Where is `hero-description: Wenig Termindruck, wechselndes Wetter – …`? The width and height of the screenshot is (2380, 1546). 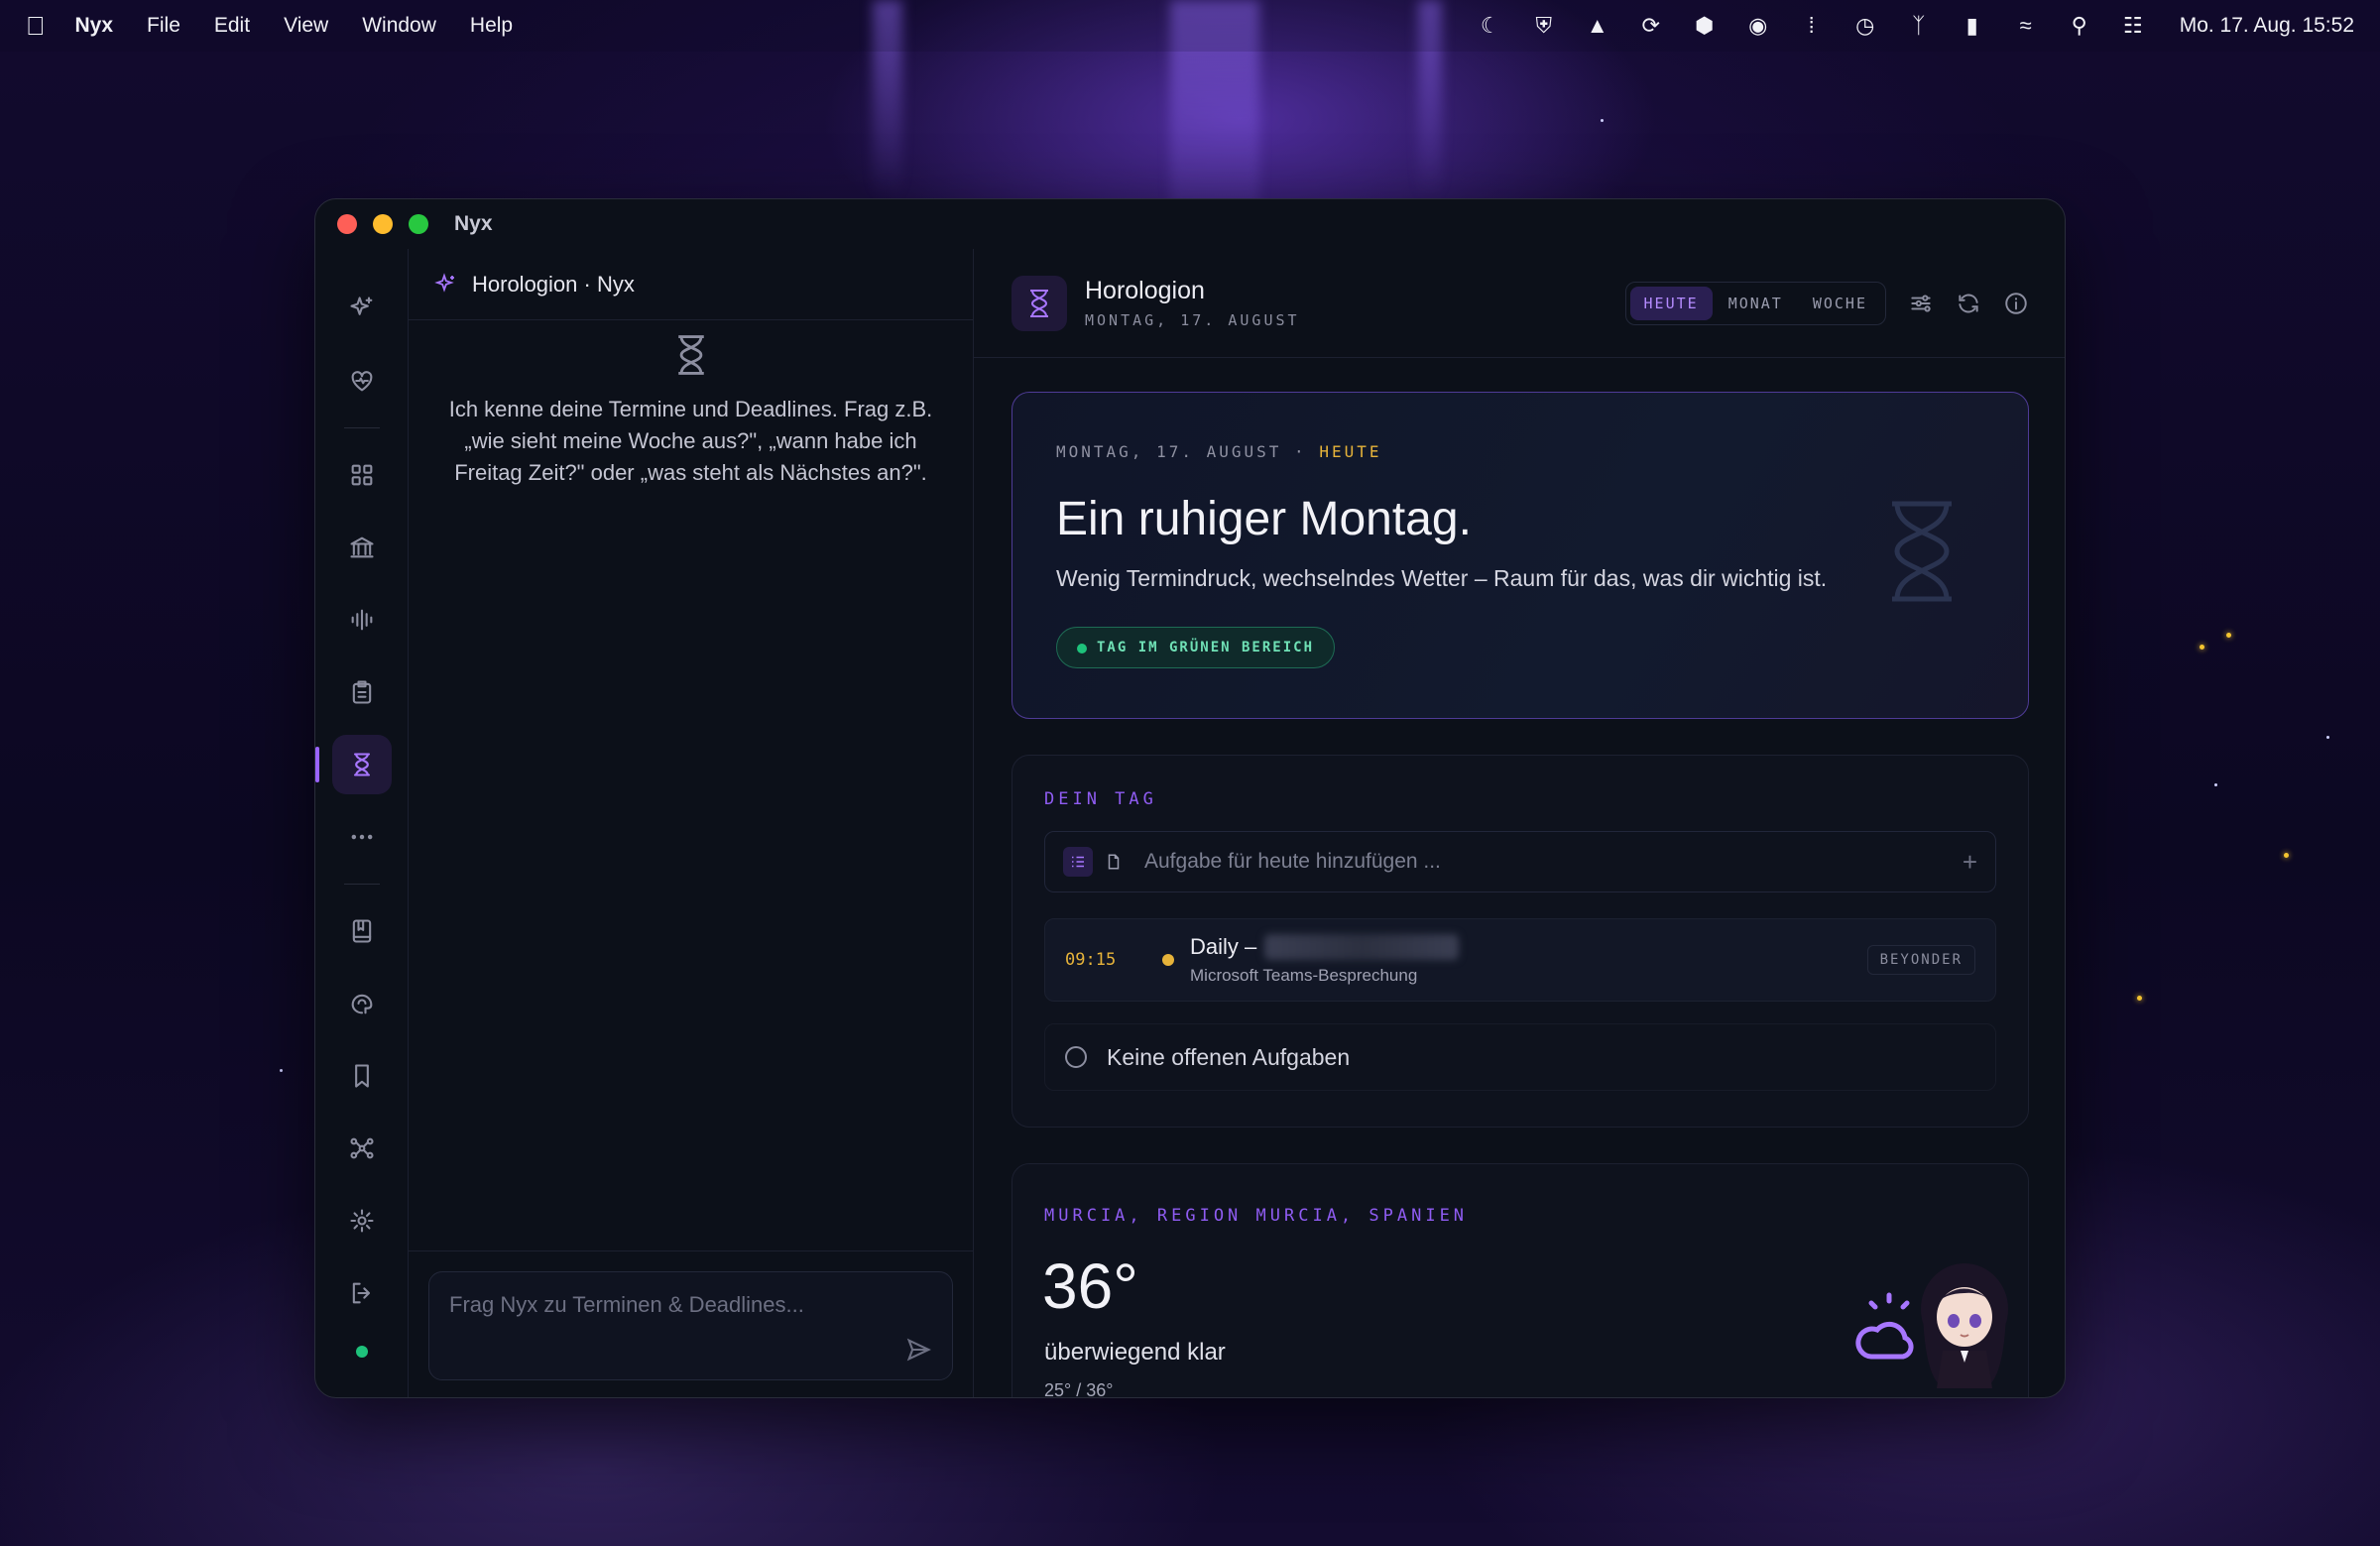 hero-description: Wenig Termindruck, wechselndes Wetter – … is located at coordinates (1442, 578).